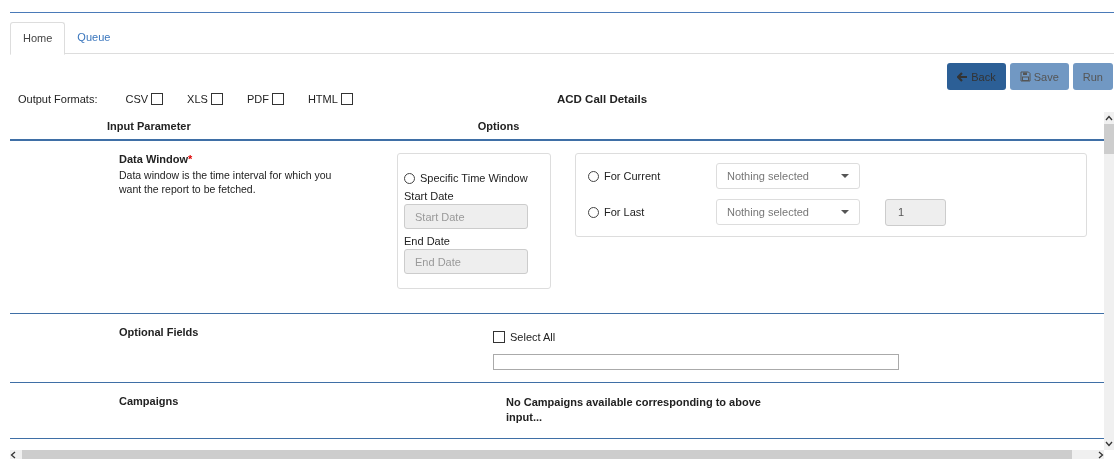 This screenshot has height=459, width=1114. What do you see at coordinates (963, 76) in the screenshot?
I see `arrow-left-icon` at bounding box center [963, 76].